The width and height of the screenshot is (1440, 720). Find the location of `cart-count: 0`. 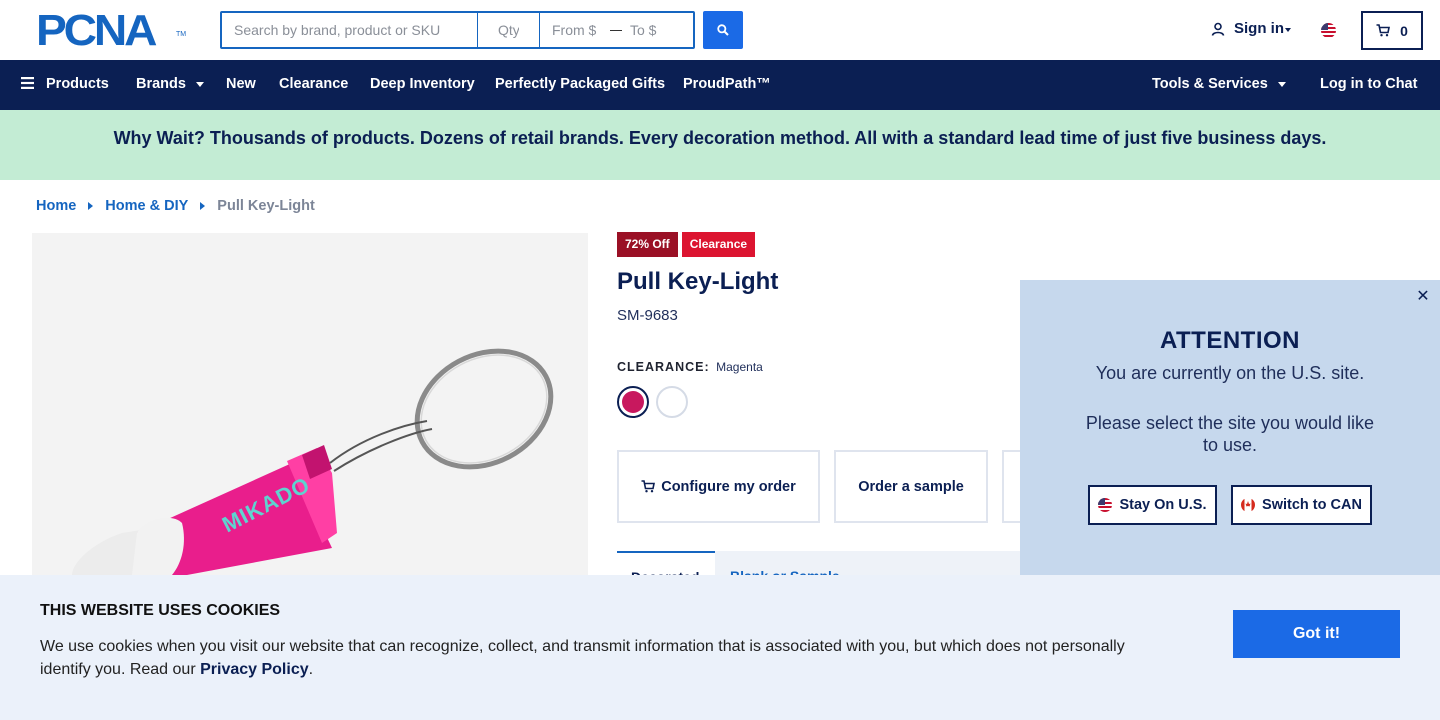

cart-count: 0 is located at coordinates (1404, 30).